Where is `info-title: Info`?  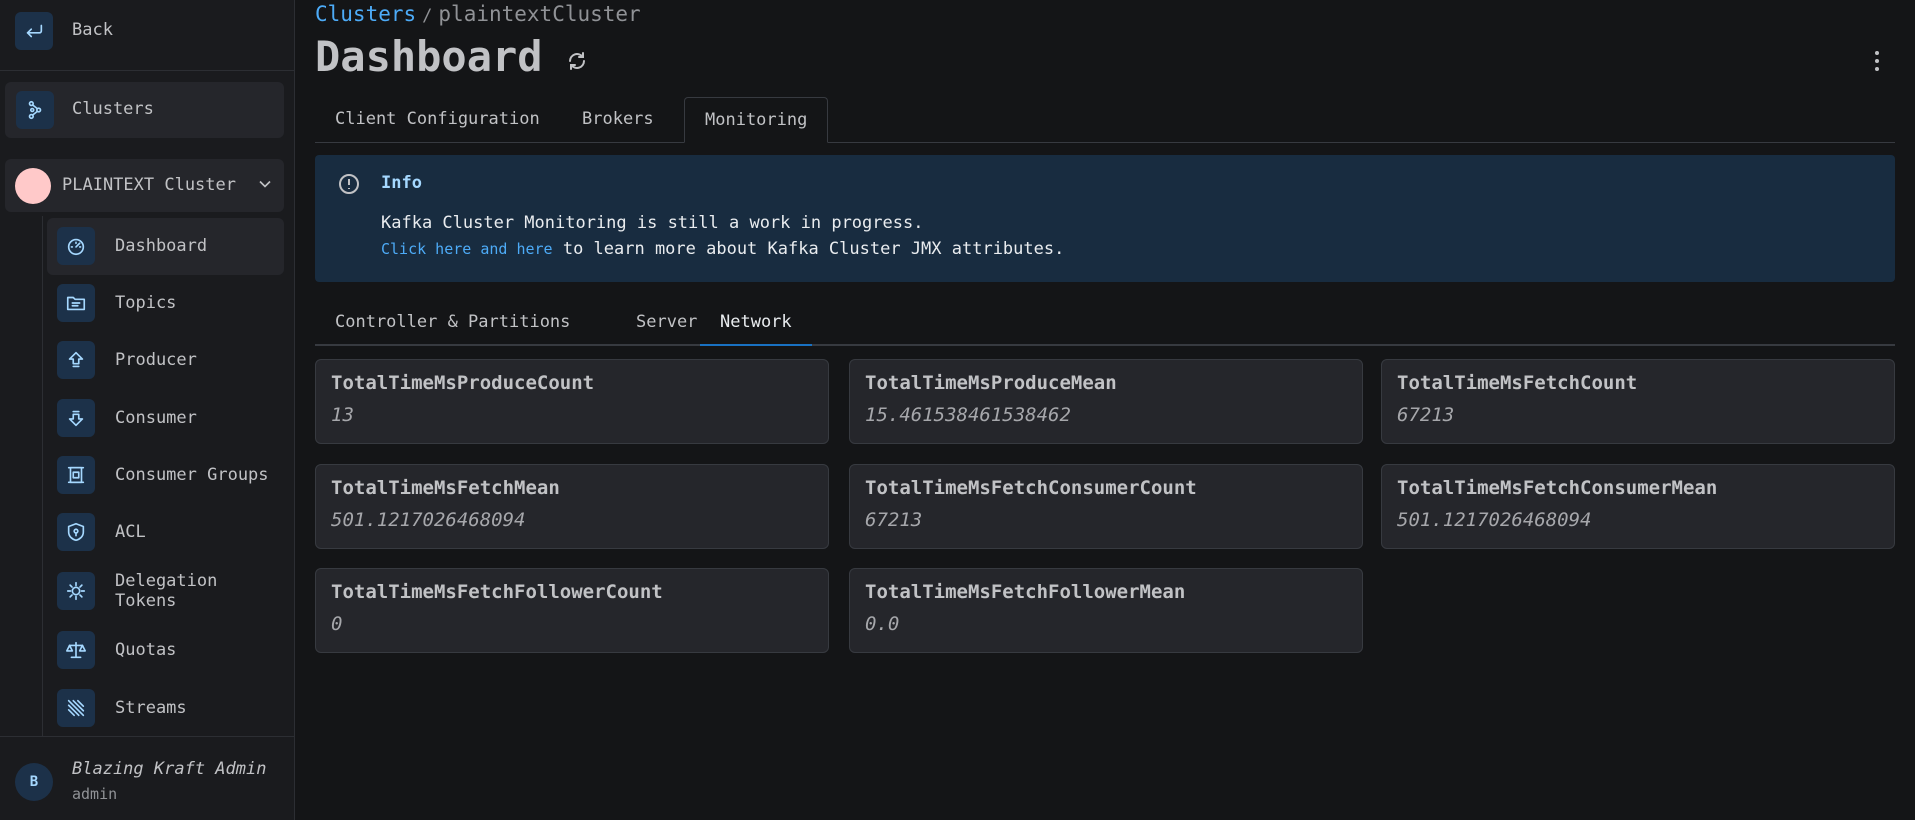
info-title: Info is located at coordinates (401, 183).